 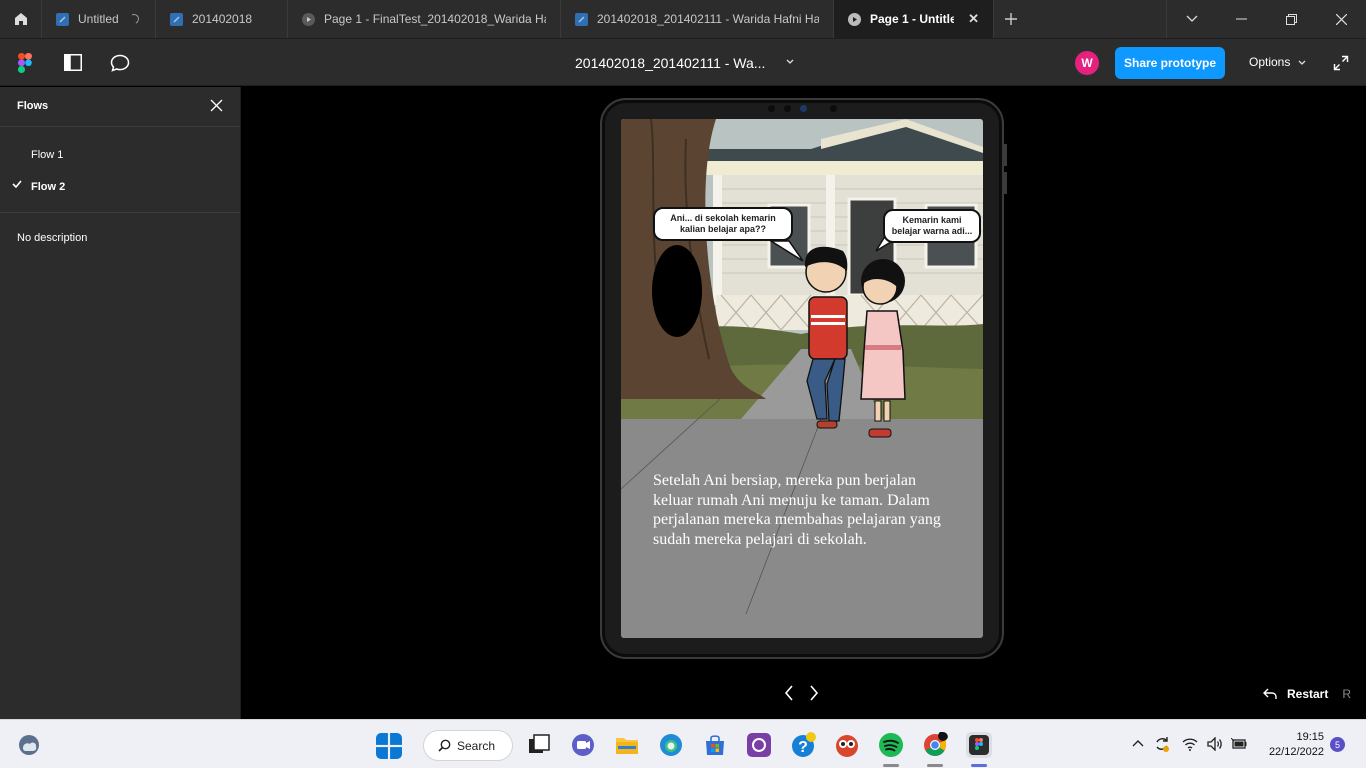 What do you see at coordinates (1170, 63) in the screenshot?
I see `share-prototype-button: Share prototype` at bounding box center [1170, 63].